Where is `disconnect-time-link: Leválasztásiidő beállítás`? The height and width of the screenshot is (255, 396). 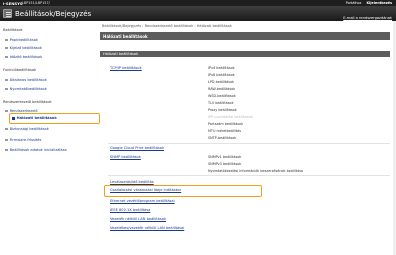 disconnect-time-link: Leválasztásiidő beállítás is located at coordinates (132, 182).